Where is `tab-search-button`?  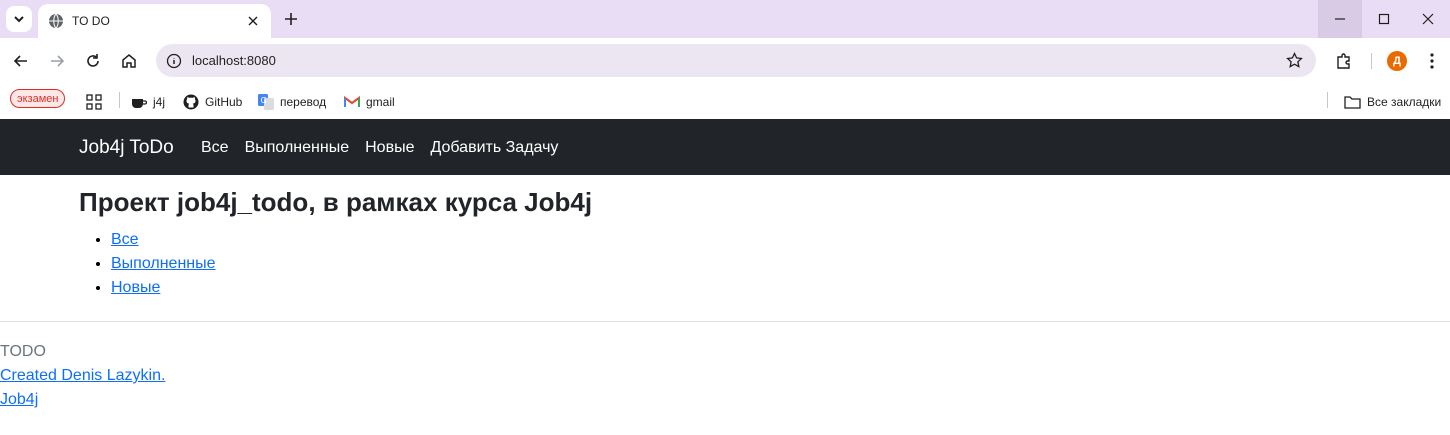 tab-search-button is located at coordinates (19, 19).